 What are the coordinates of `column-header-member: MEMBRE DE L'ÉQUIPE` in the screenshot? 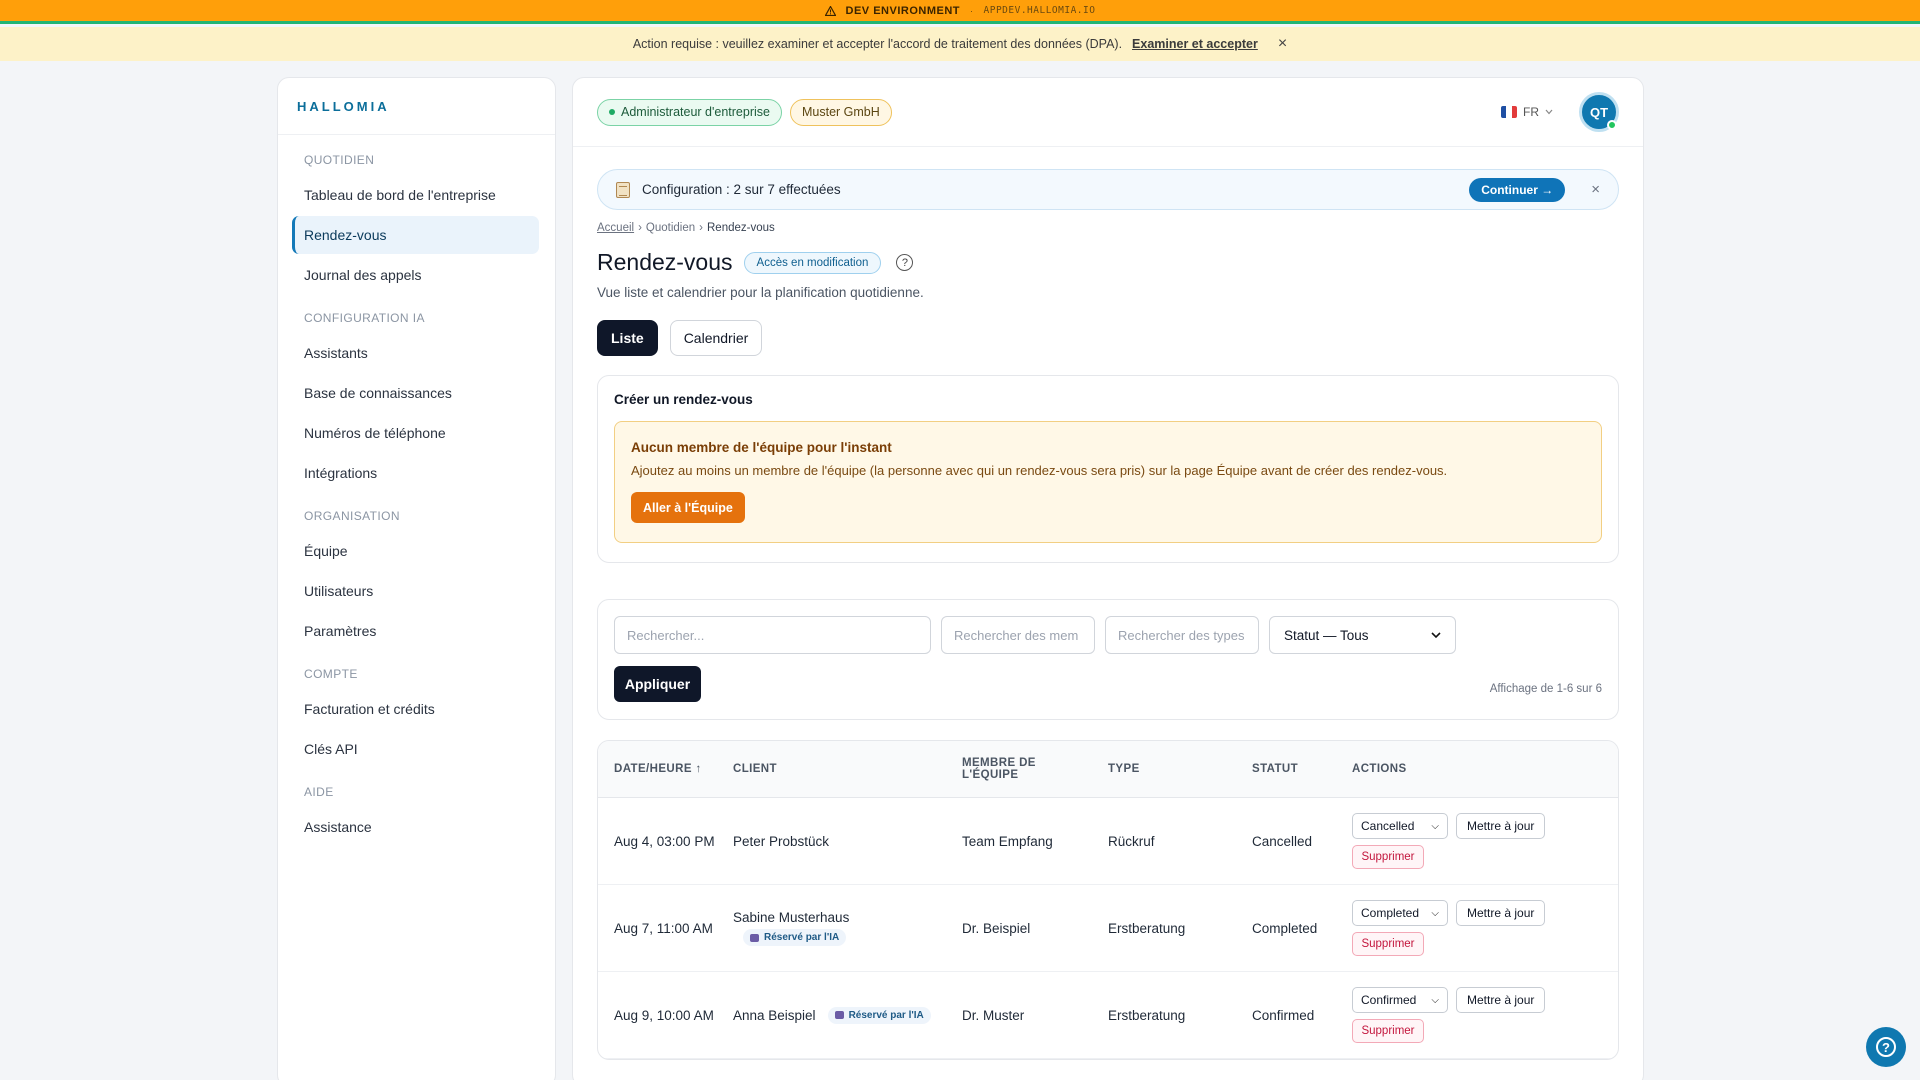 It's located at (1035, 769).